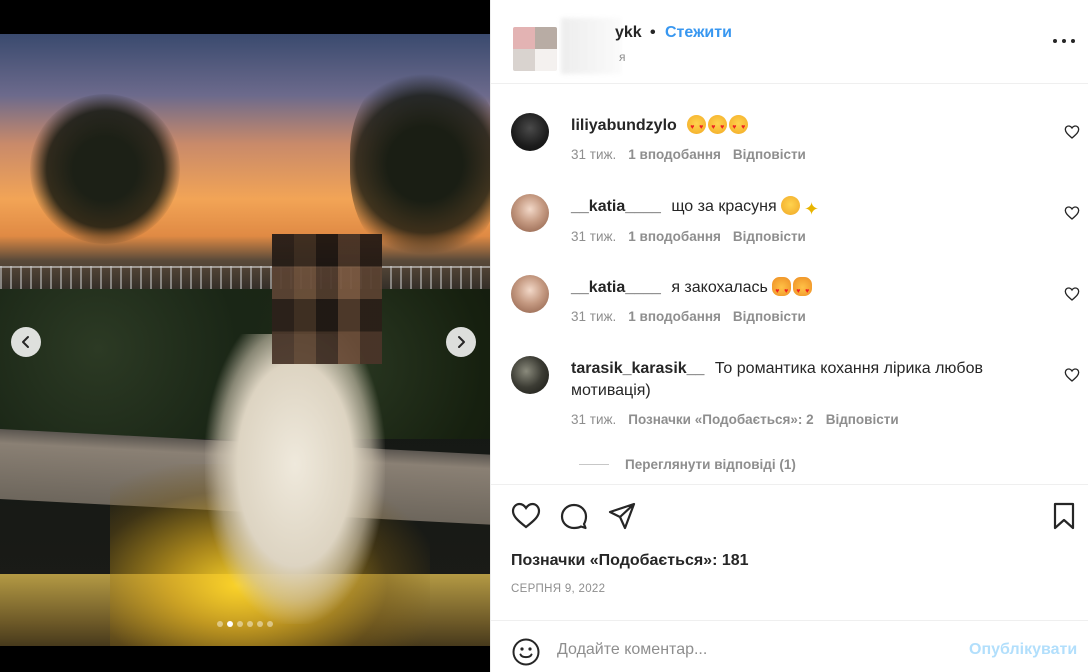 Image resolution: width=1088 pixels, height=672 pixels. What do you see at coordinates (724, 206) in the screenshot?
I see `comment-text: що за красуня` at bounding box center [724, 206].